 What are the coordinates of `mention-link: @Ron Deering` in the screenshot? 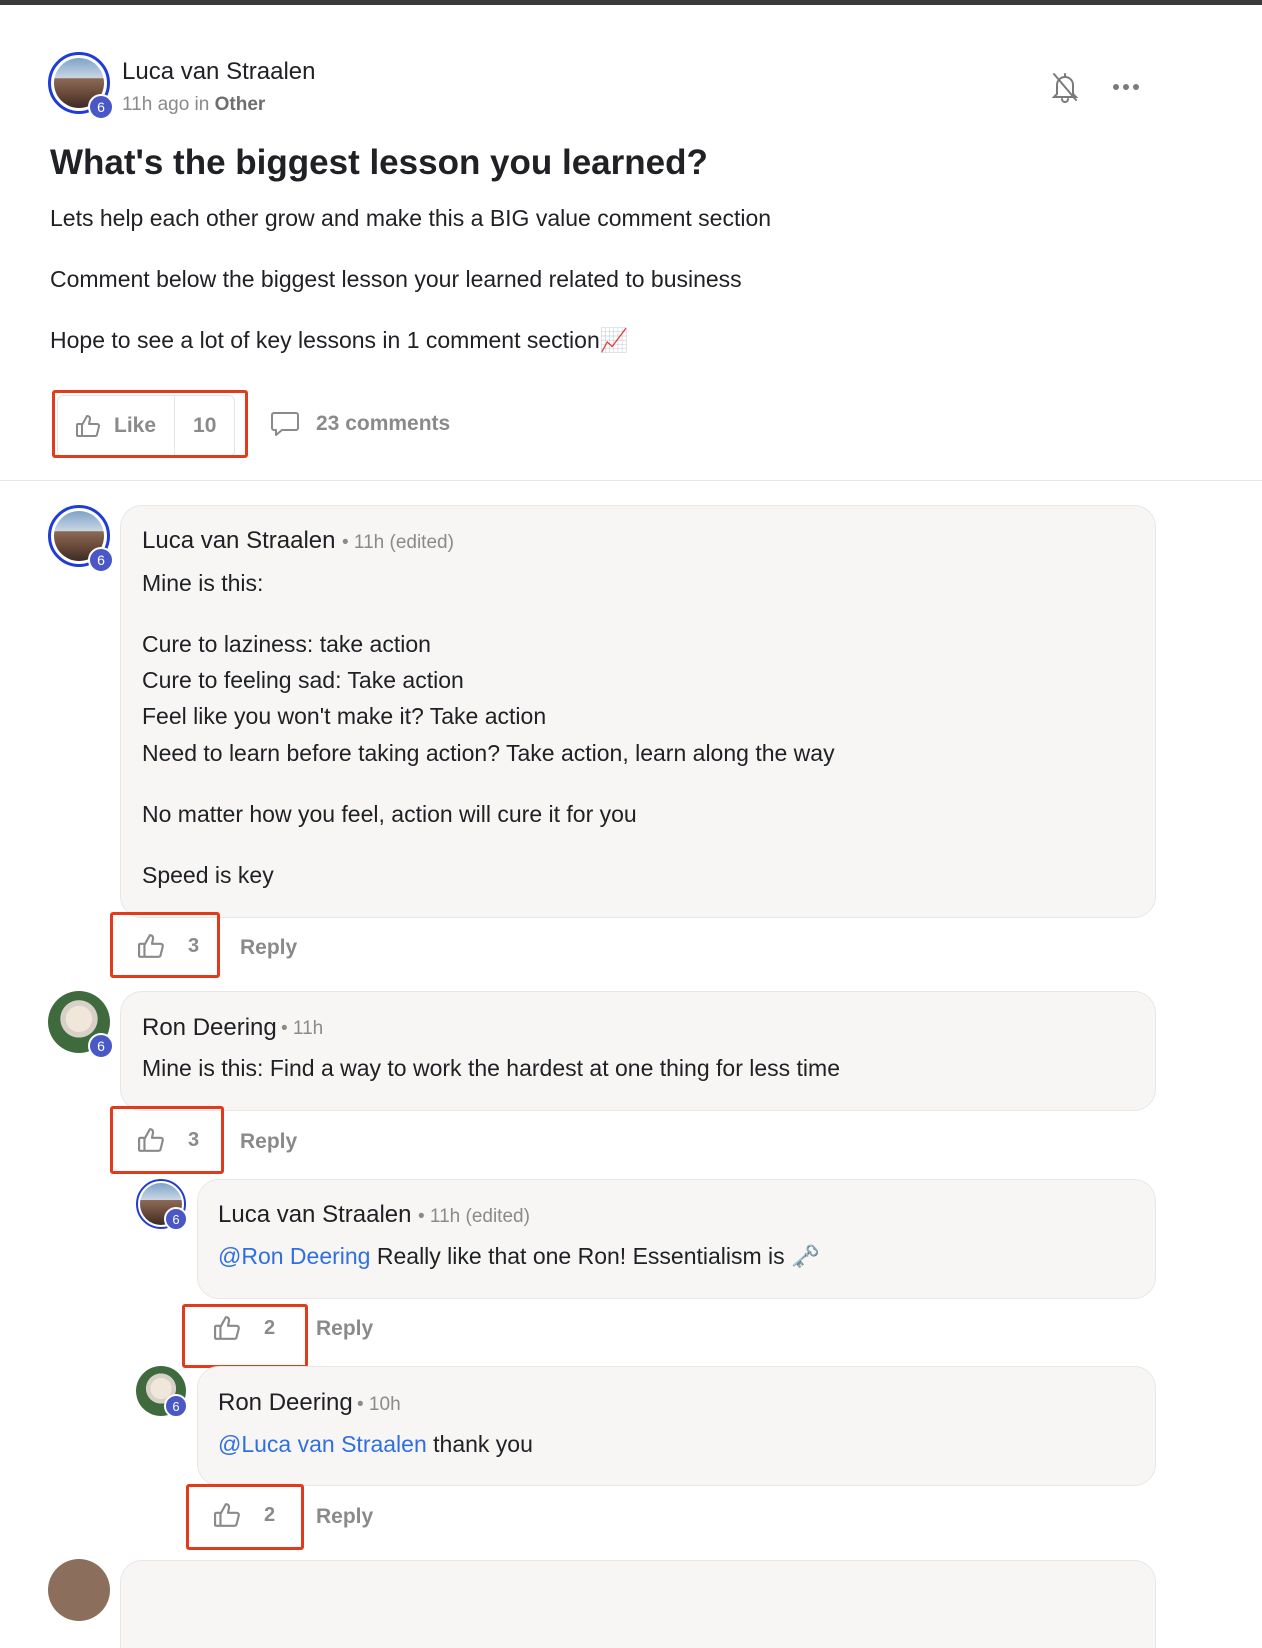 It's located at (294, 1256).